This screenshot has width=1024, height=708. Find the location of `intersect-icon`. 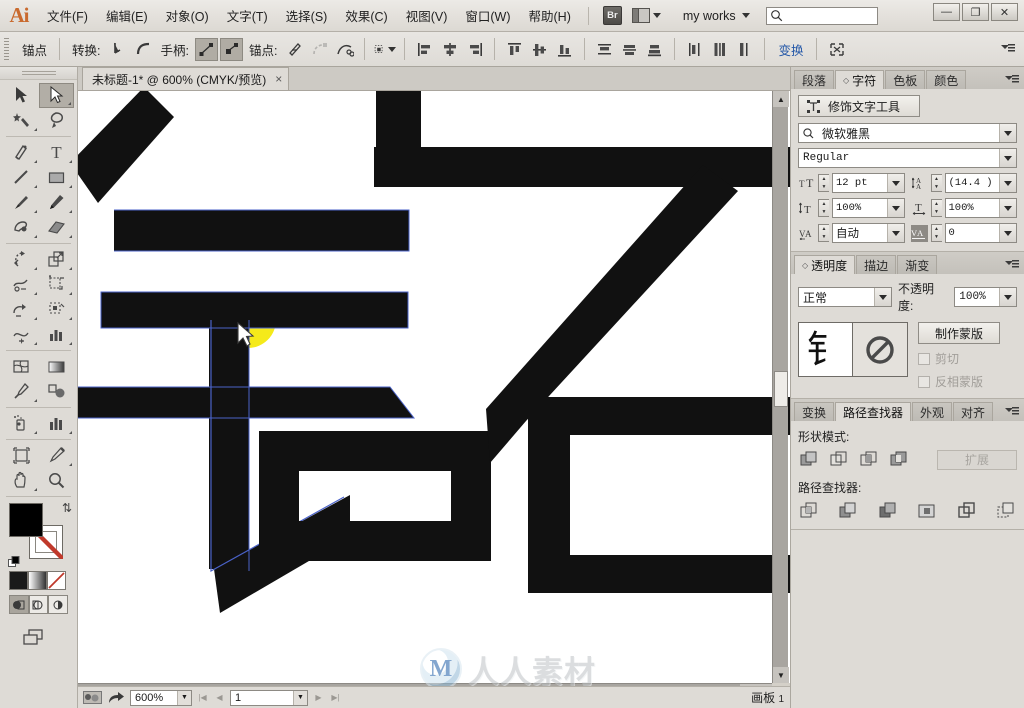

intersect-icon is located at coordinates (868, 459).